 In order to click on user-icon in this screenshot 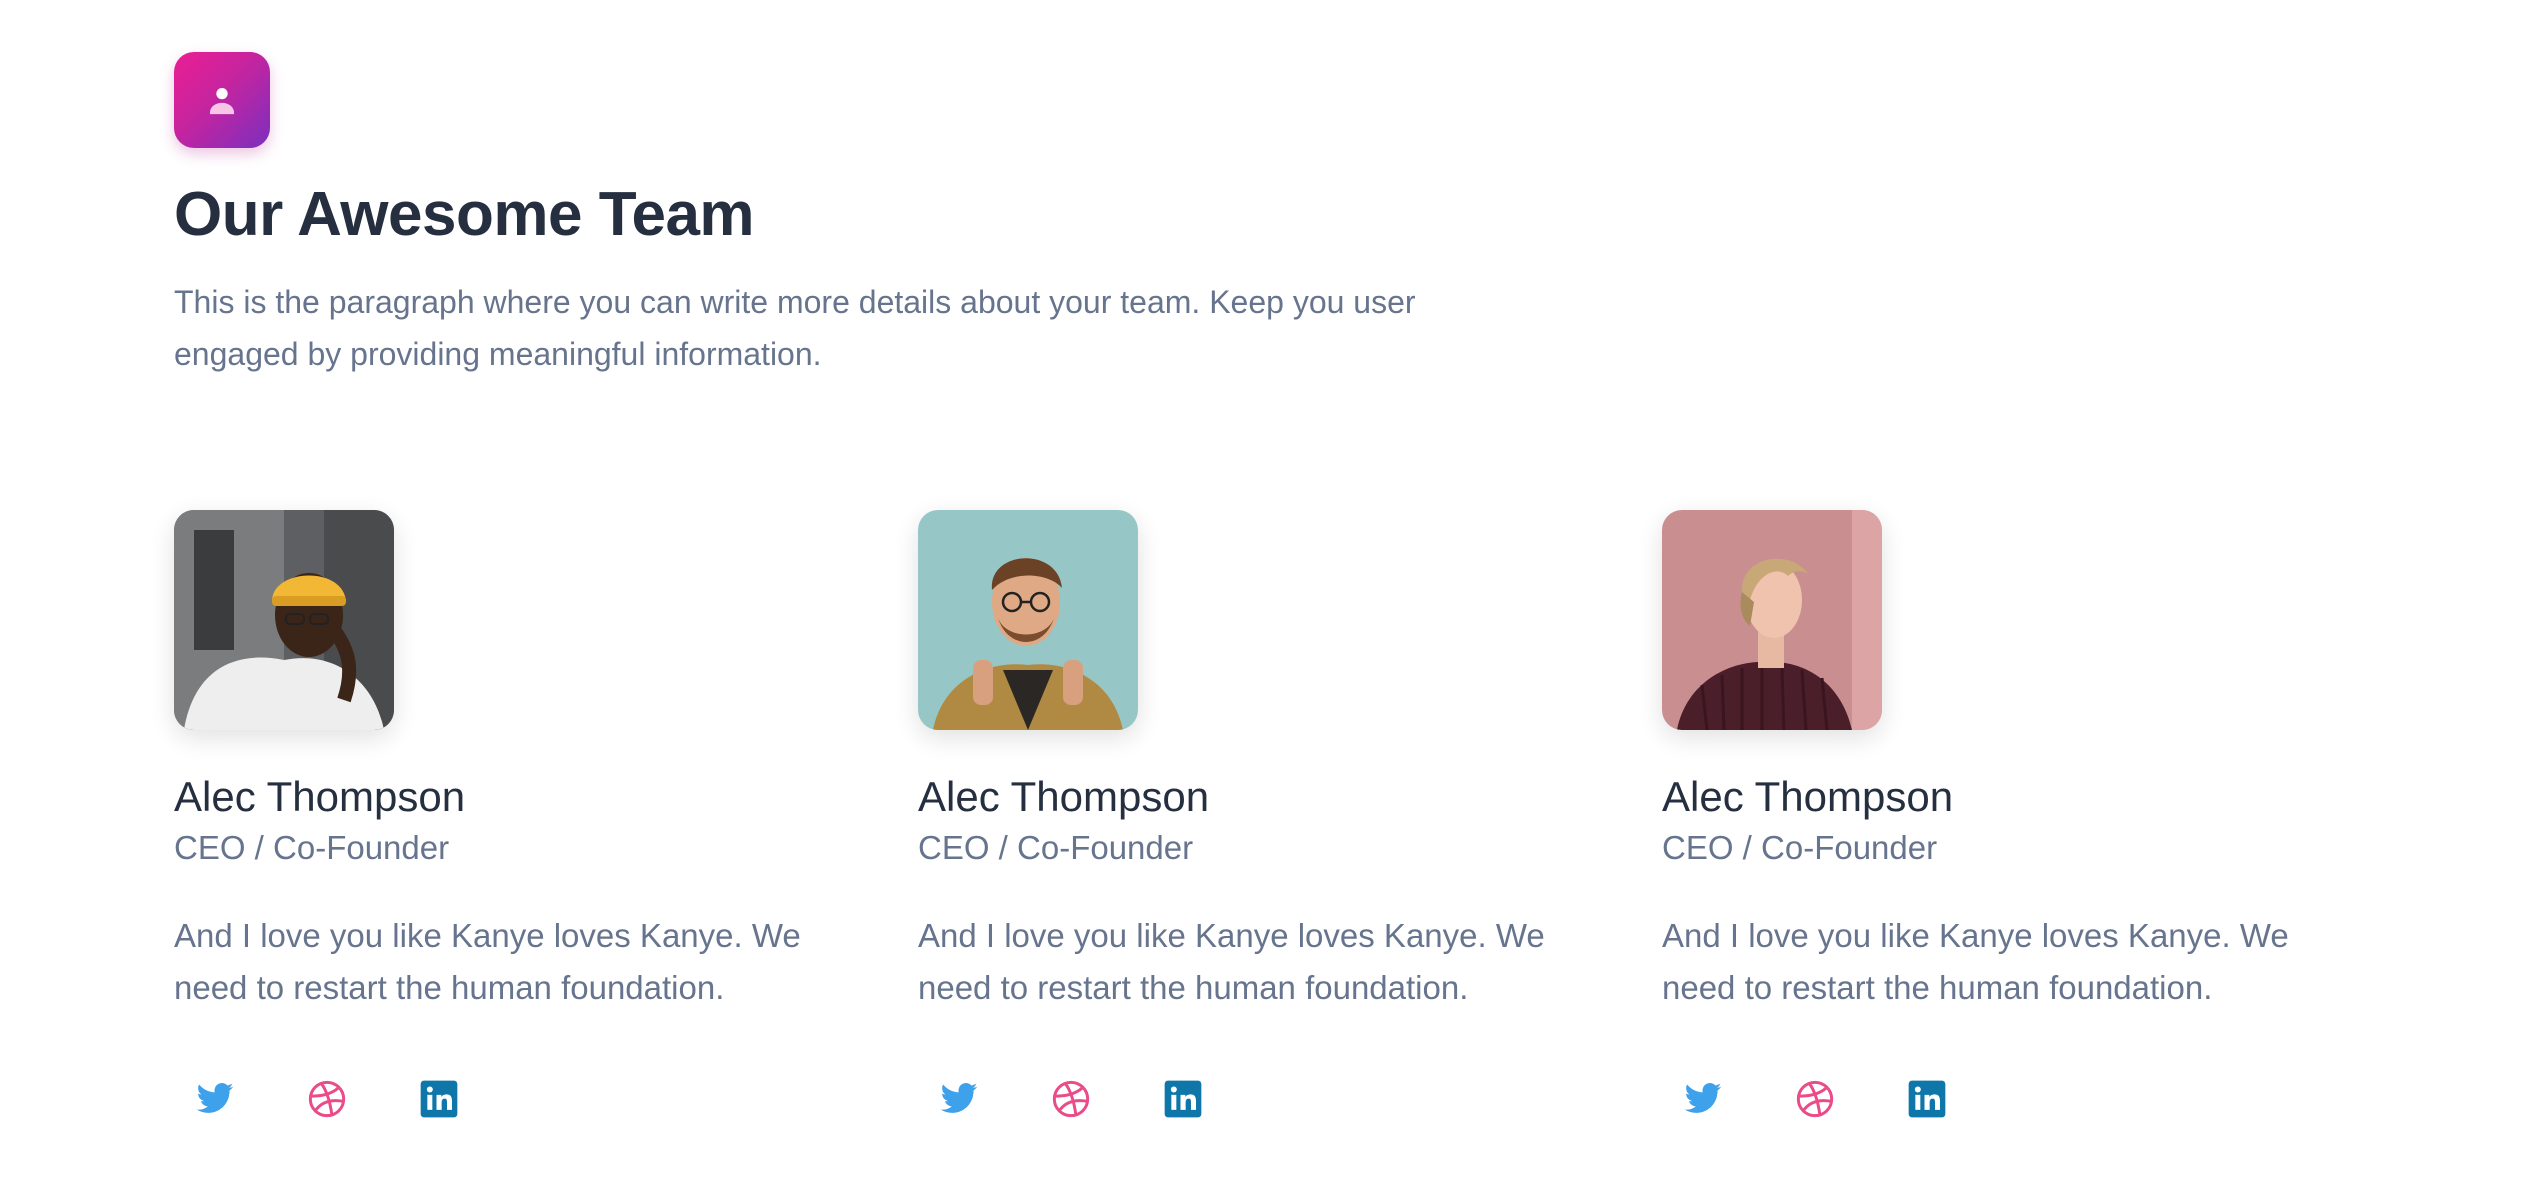, I will do `click(222, 100)`.